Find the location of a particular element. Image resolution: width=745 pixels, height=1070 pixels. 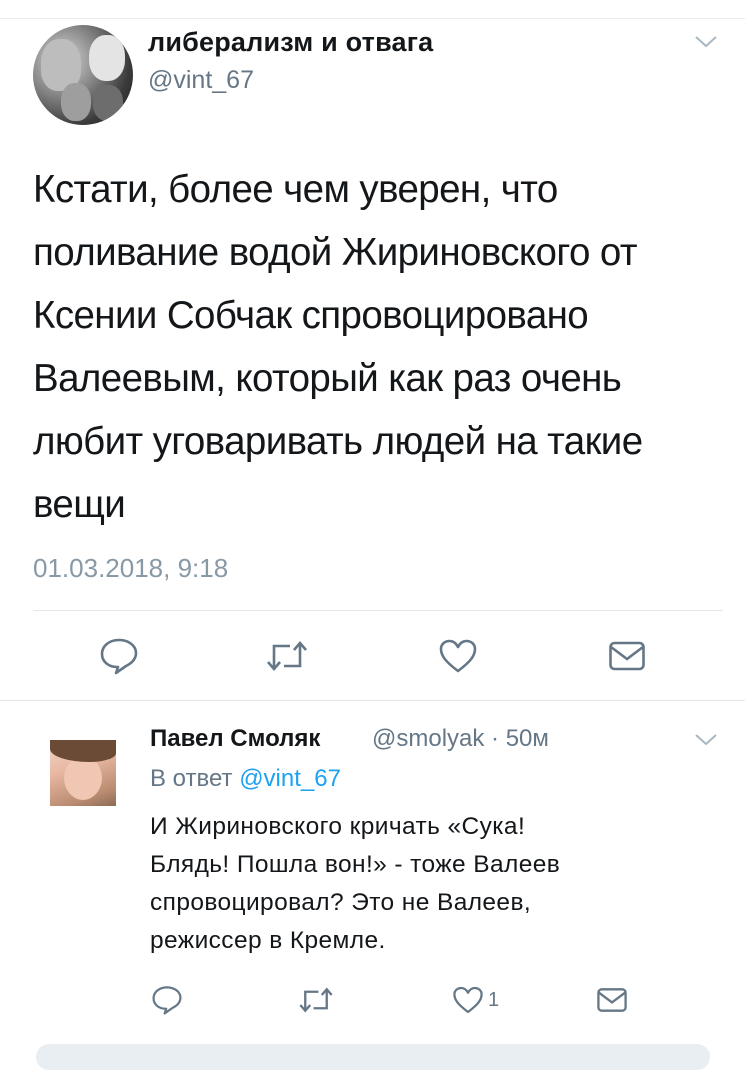

like-button: 1 is located at coordinates (475, 1000).